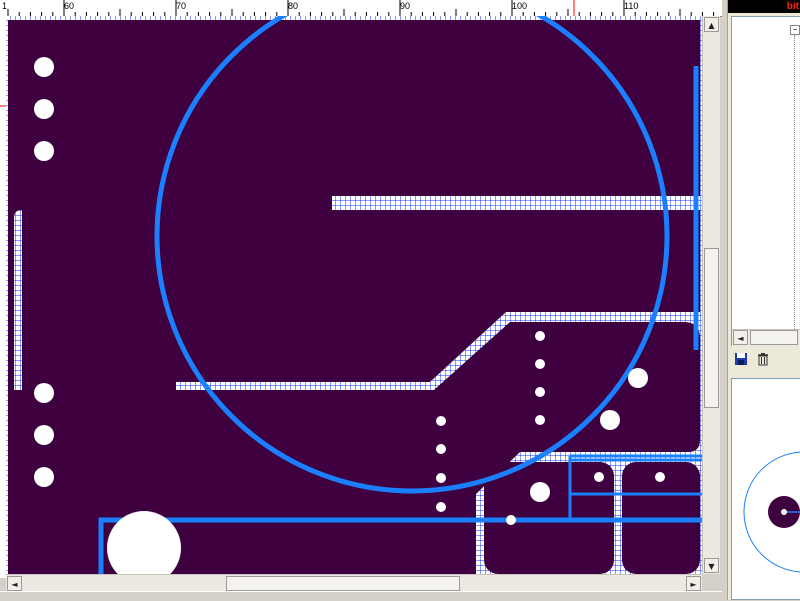  I want to click on panel-toolbar, so click(765, 361).